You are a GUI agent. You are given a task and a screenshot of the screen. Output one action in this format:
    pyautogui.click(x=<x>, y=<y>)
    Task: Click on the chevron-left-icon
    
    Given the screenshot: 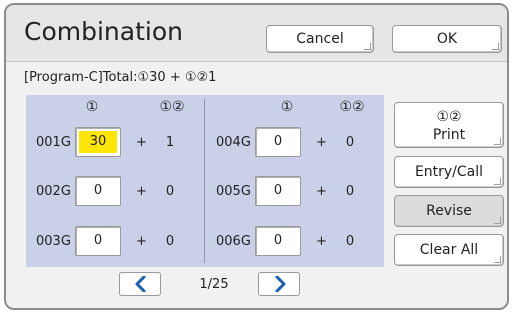 What is the action you would take?
    pyautogui.click(x=140, y=284)
    